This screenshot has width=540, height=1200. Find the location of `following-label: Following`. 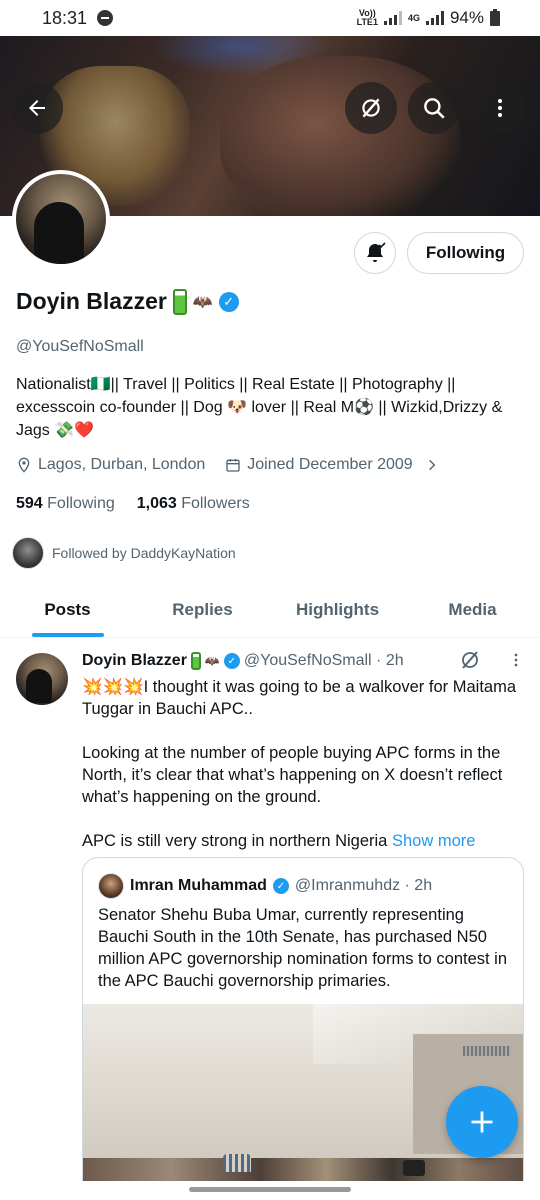

following-label: Following is located at coordinates (81, 503).